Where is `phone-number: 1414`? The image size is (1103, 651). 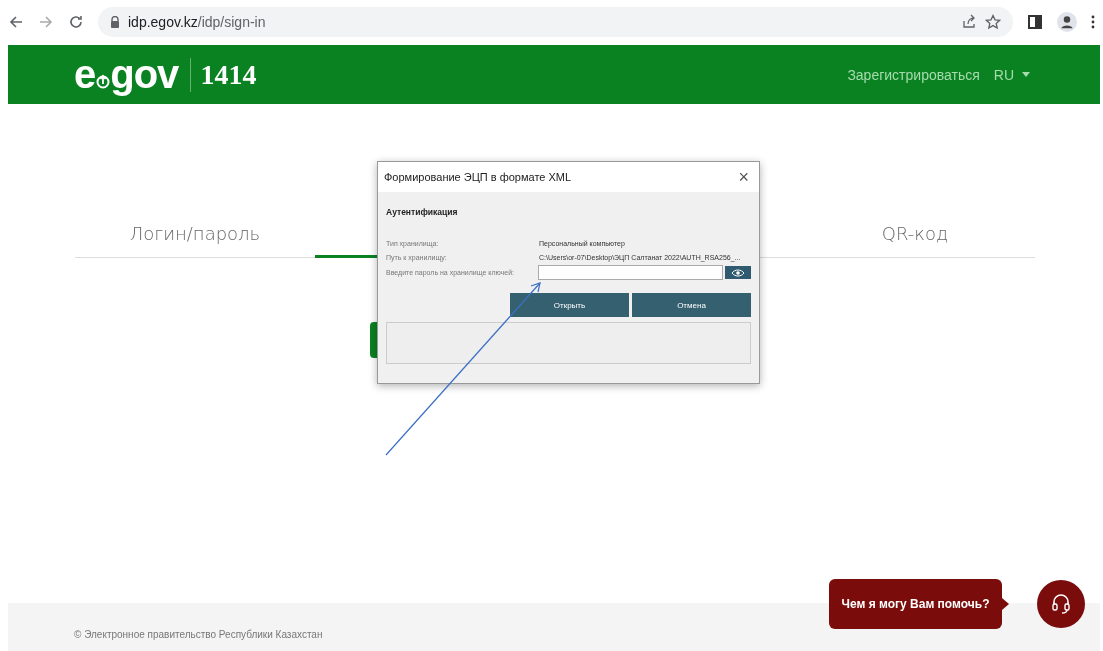
phone-number: 1414 is located at coordinates (228, 74).